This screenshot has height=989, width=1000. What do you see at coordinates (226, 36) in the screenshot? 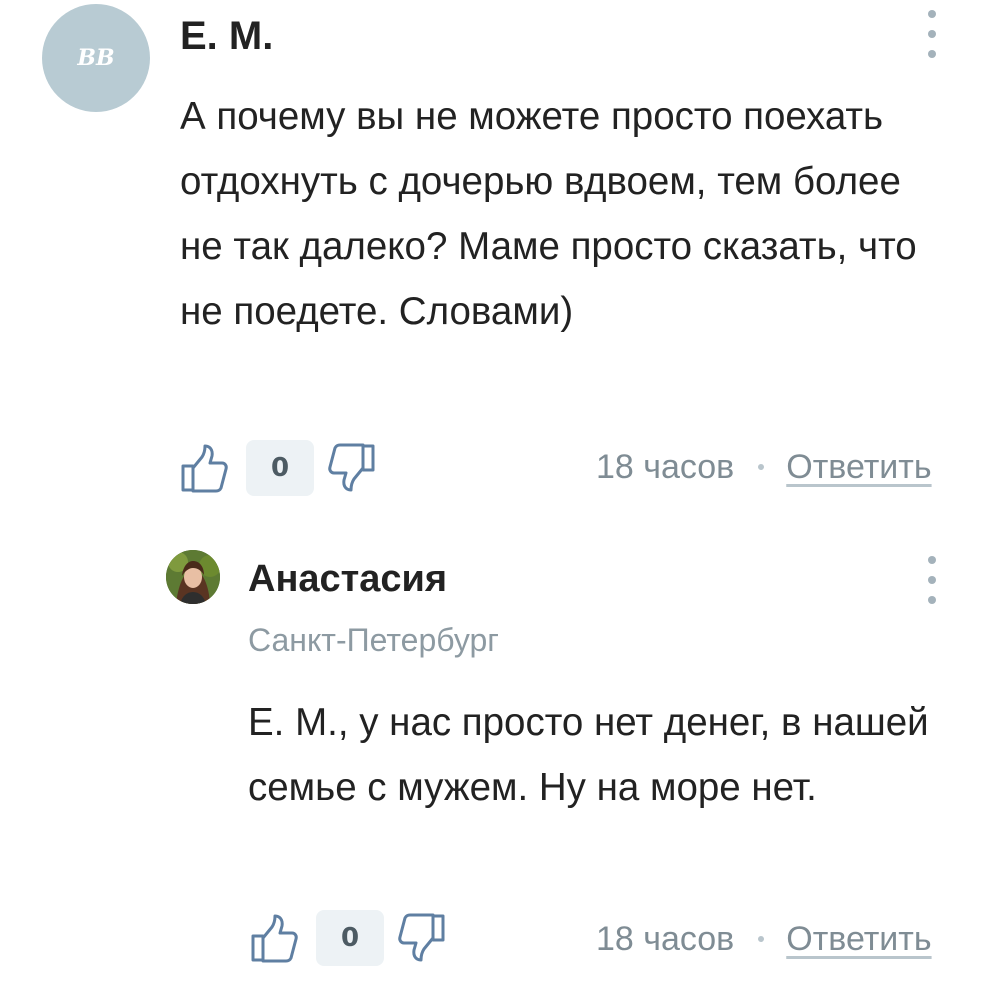
I see `comment-author: Е. М.` at bounding box center [226, 36].